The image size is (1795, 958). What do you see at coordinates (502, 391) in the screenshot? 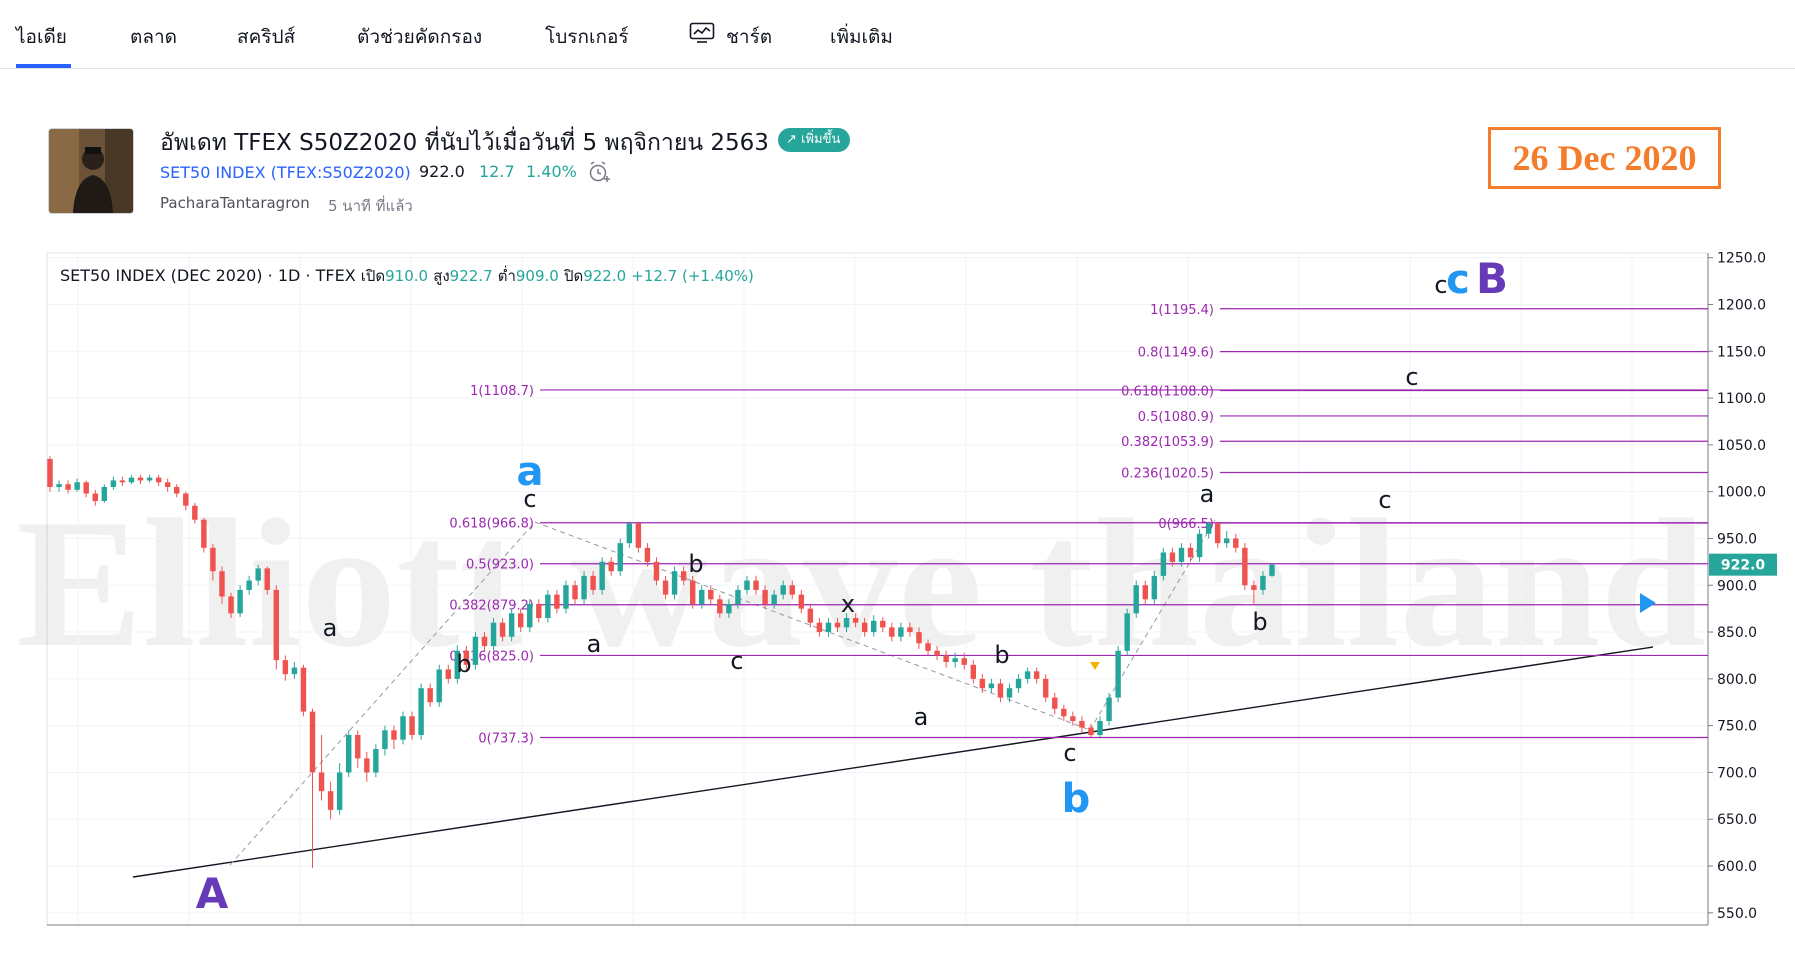
I see `fib-level-label: 1(1108.7)` at bounding box center [502, 391].